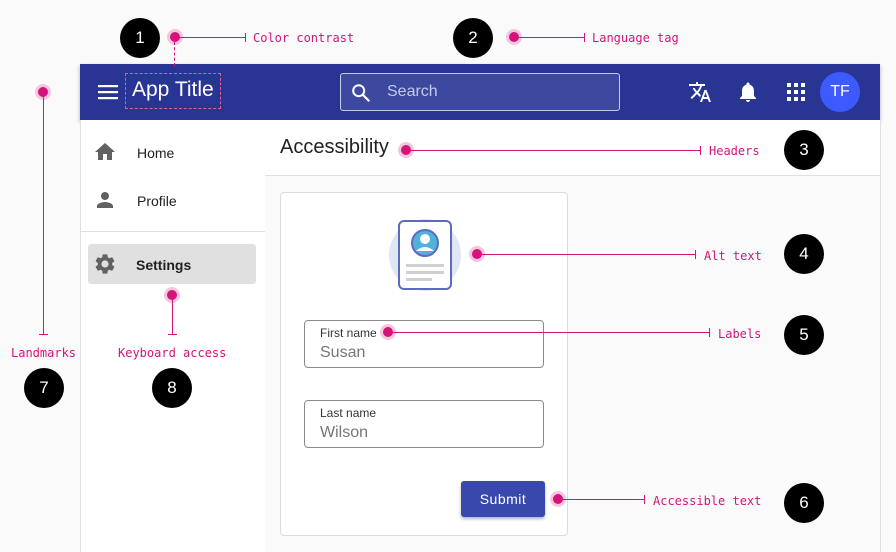 The image size is (896, 552). I want to click on annotation-badge-1: 1, so click(140, 38).